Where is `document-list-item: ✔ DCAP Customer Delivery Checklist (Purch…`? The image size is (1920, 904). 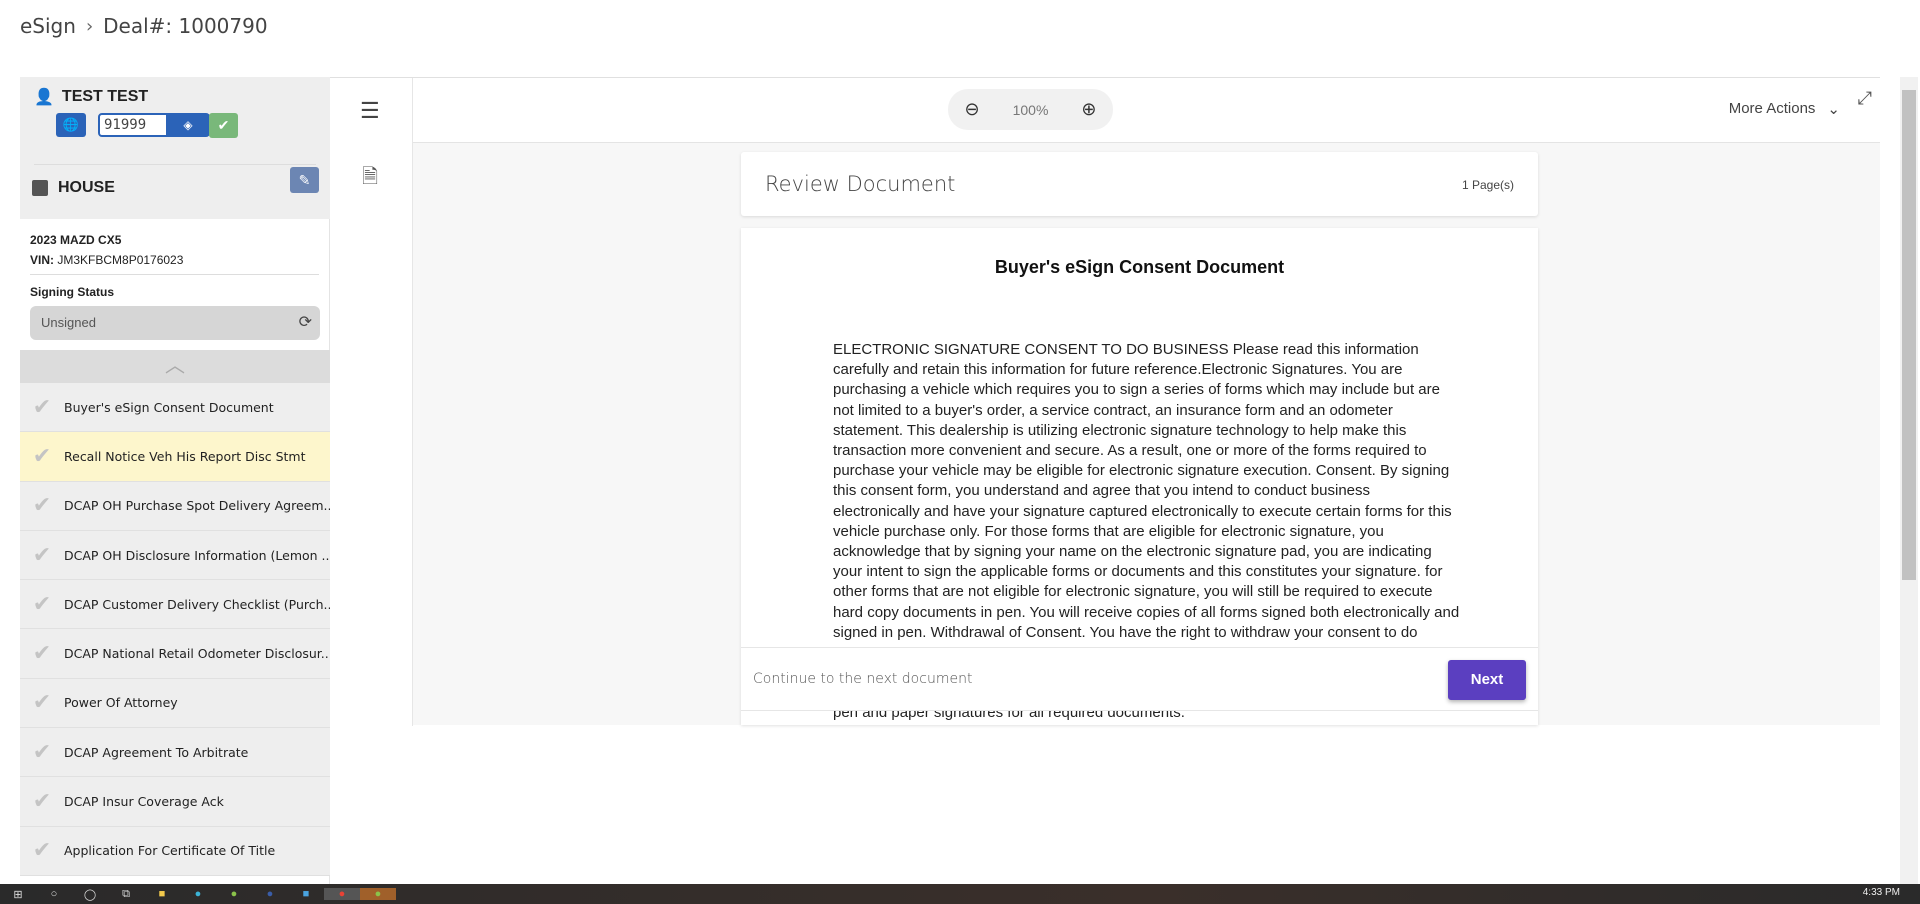
document-list-item: ✔ DCAP Customer Delivery Checklist (Purch… is located at coordinates (175, 605).